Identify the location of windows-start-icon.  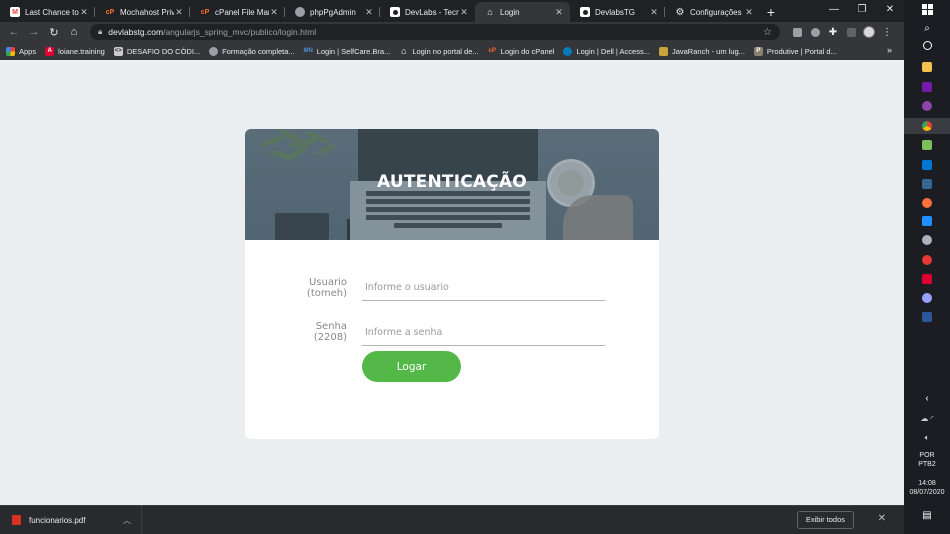
(927, 9).